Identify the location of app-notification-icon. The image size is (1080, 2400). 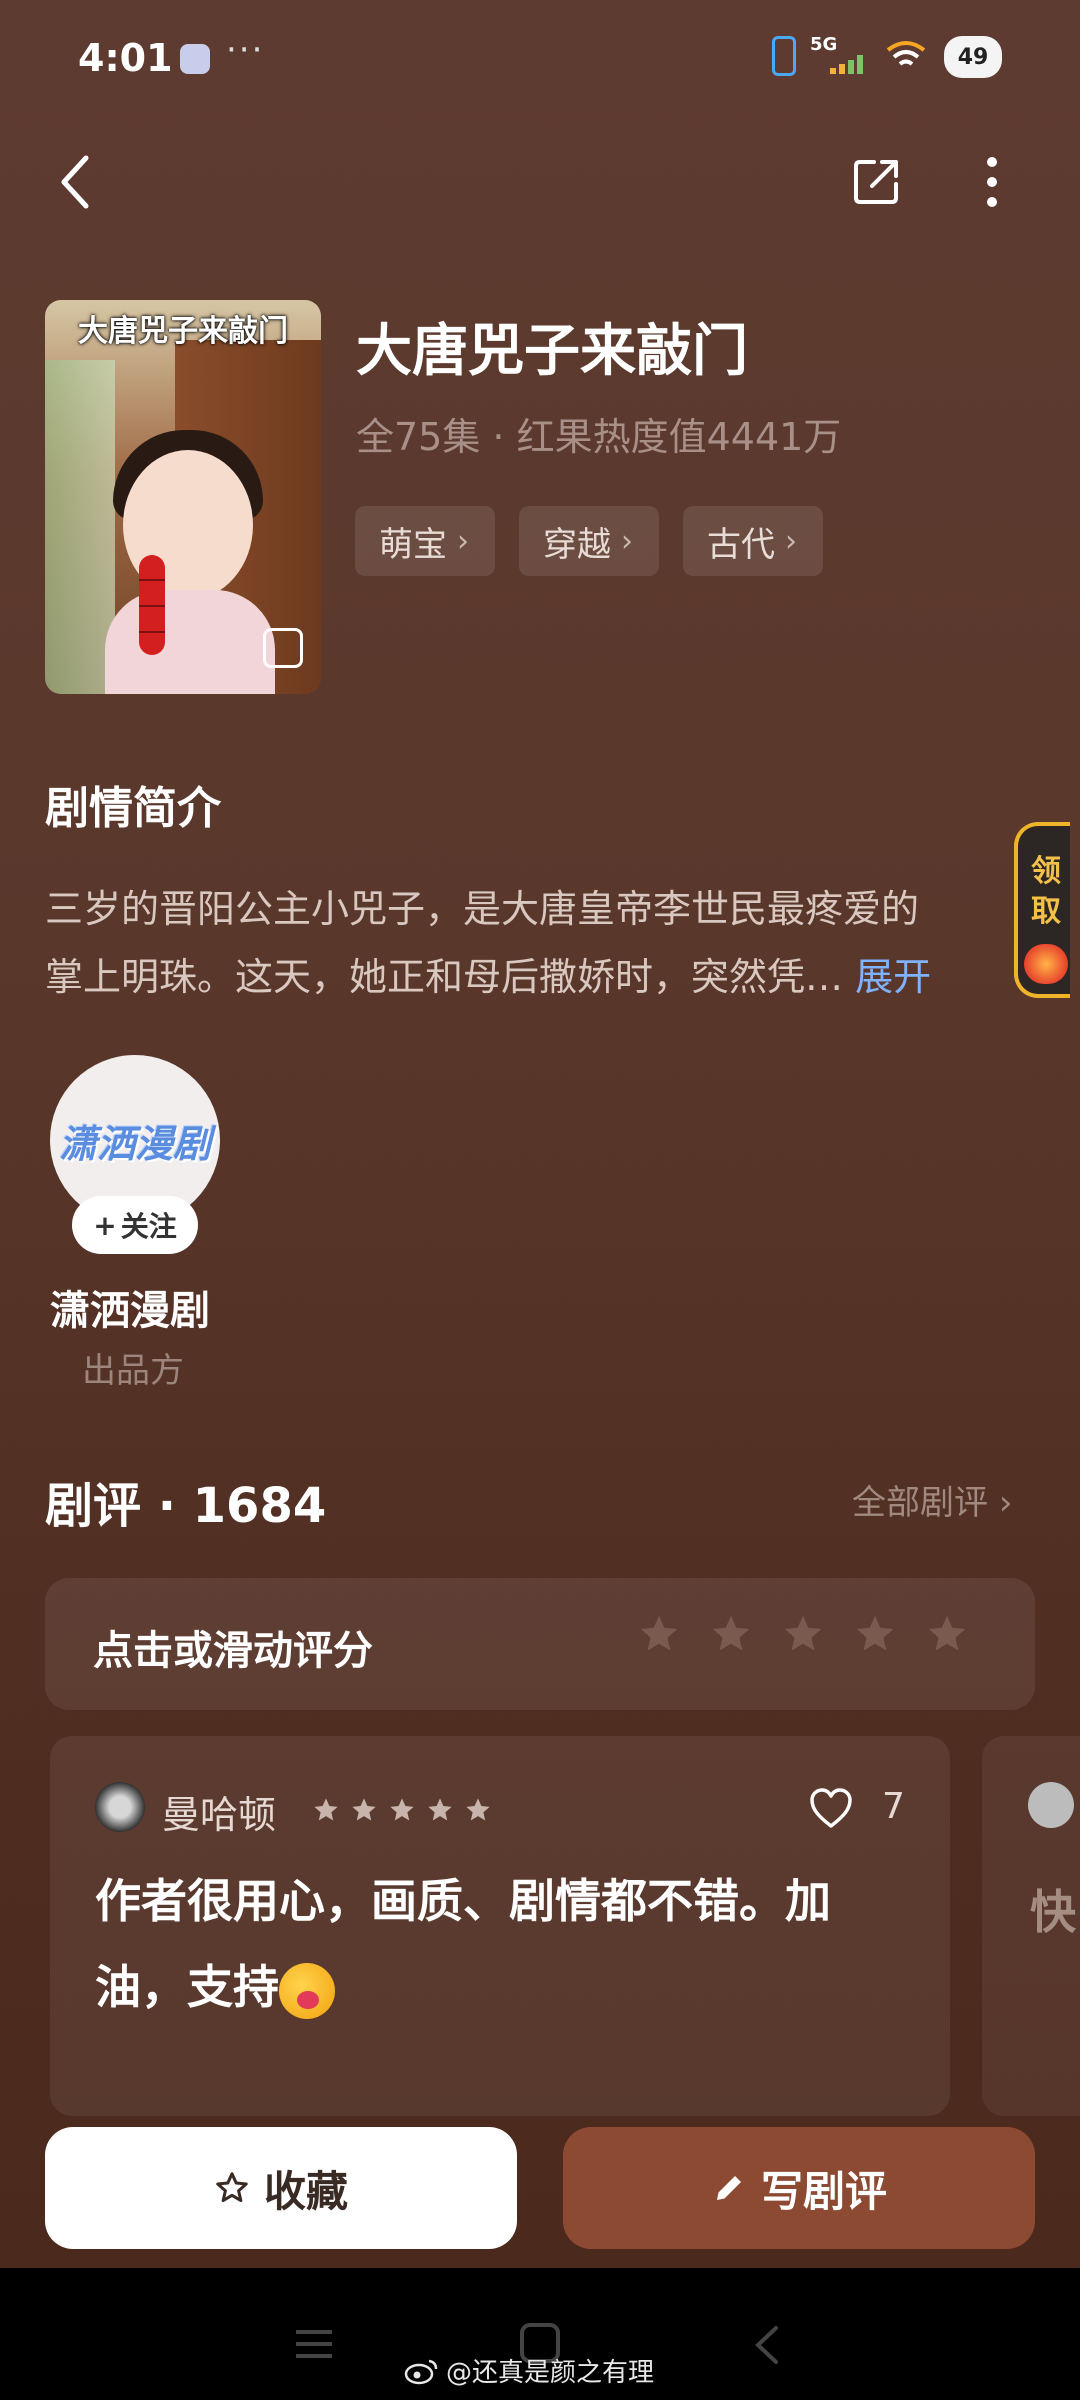
(195, 59).